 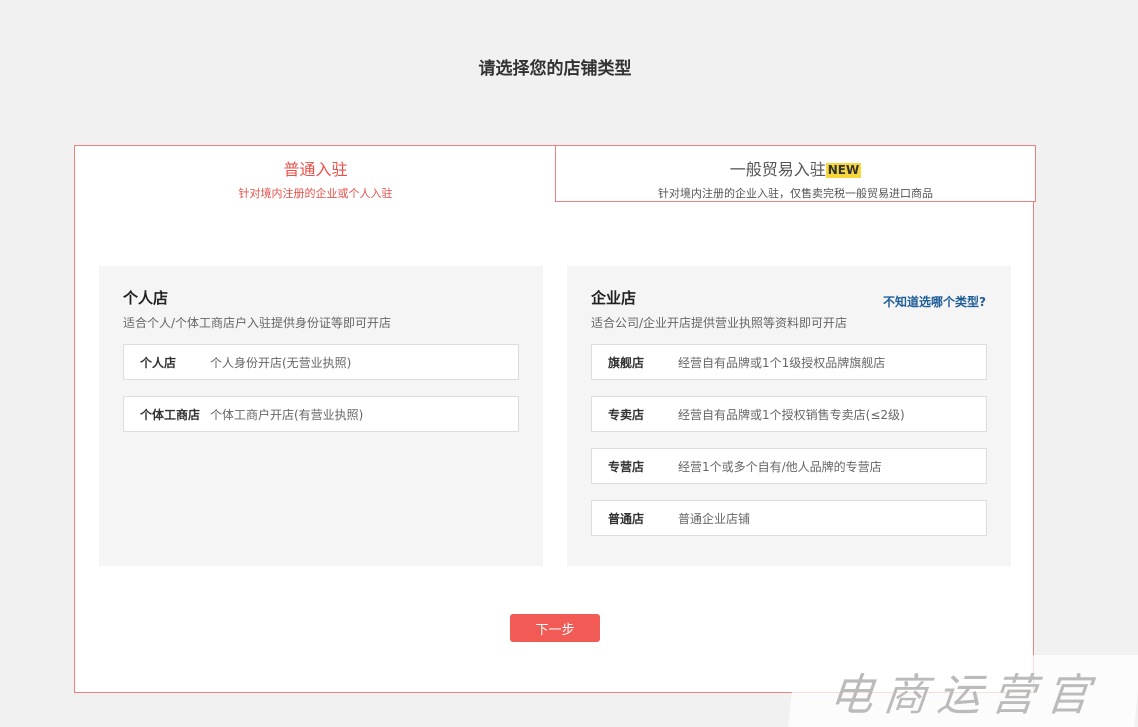 I want to click on option-name: 普通店, so click(x=626, y=518).